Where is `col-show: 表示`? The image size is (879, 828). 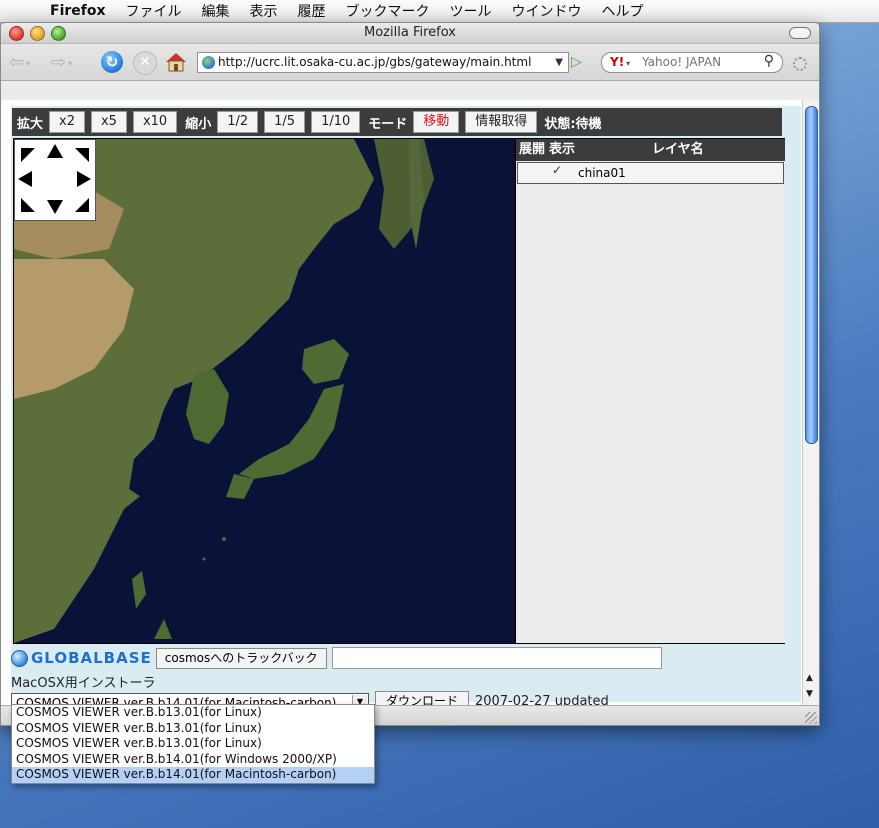 col-show: 表示 is located at coordinates (562, 149).